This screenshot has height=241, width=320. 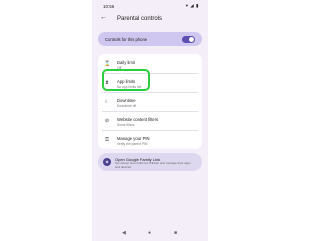 What do you see at coordinates (150, 103) in the screenshot?
I see `list-item-downtime: ☾ Downtime Downtime off` at bounding box center [150, 103].